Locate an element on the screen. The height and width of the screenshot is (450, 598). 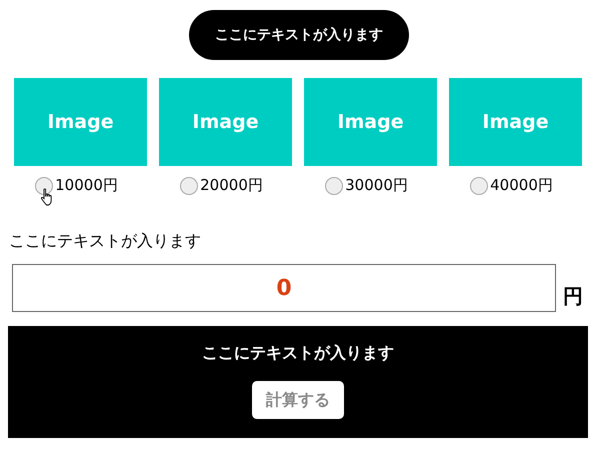
price-label: 10000円 is located at coordinates (86, 185).